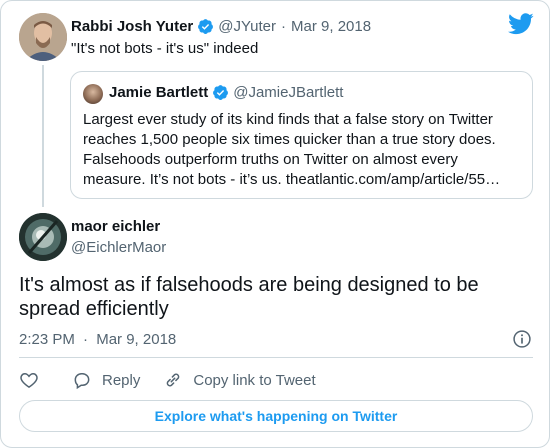 The width and height of the screenshot is (550, 448). I want to click on quoted-author-row: Jamie Bartlett @JamieJBartlett, so click(226, 92).